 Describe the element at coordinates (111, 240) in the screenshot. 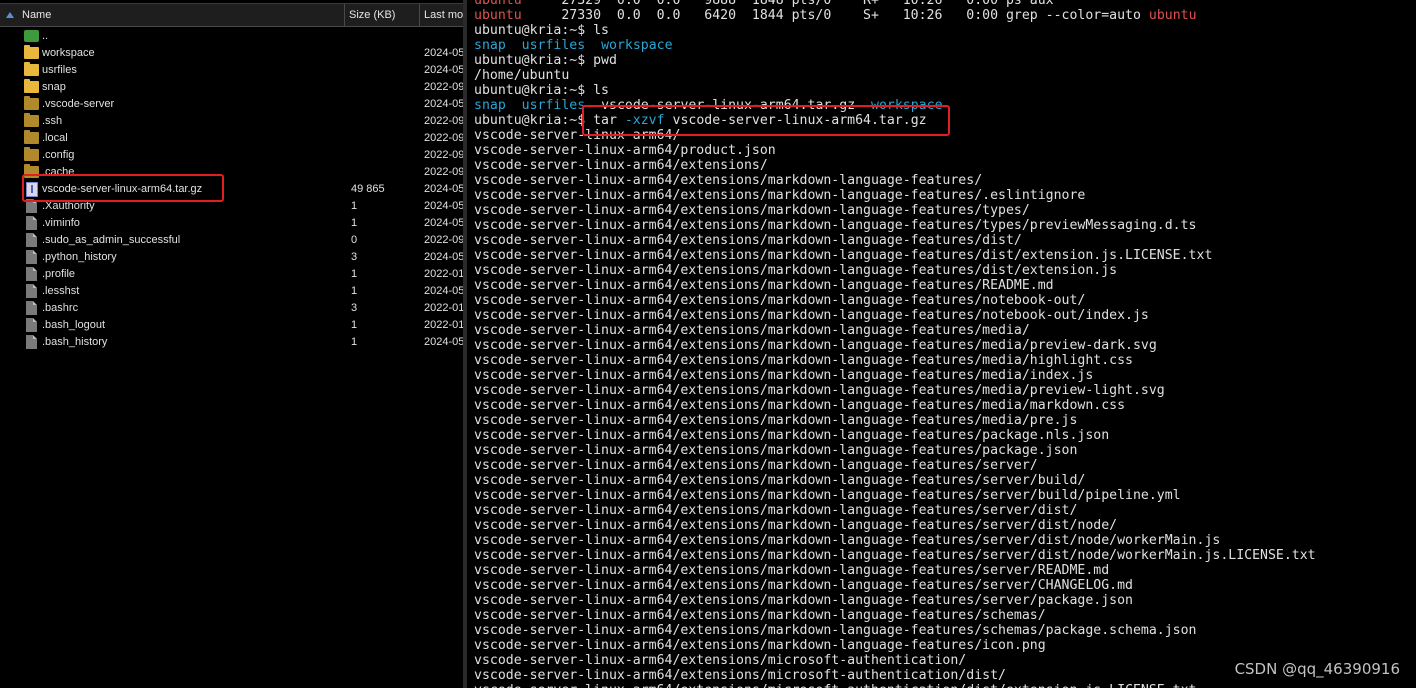

I see `file-name: .sudo_as_admin_successful` at that location.